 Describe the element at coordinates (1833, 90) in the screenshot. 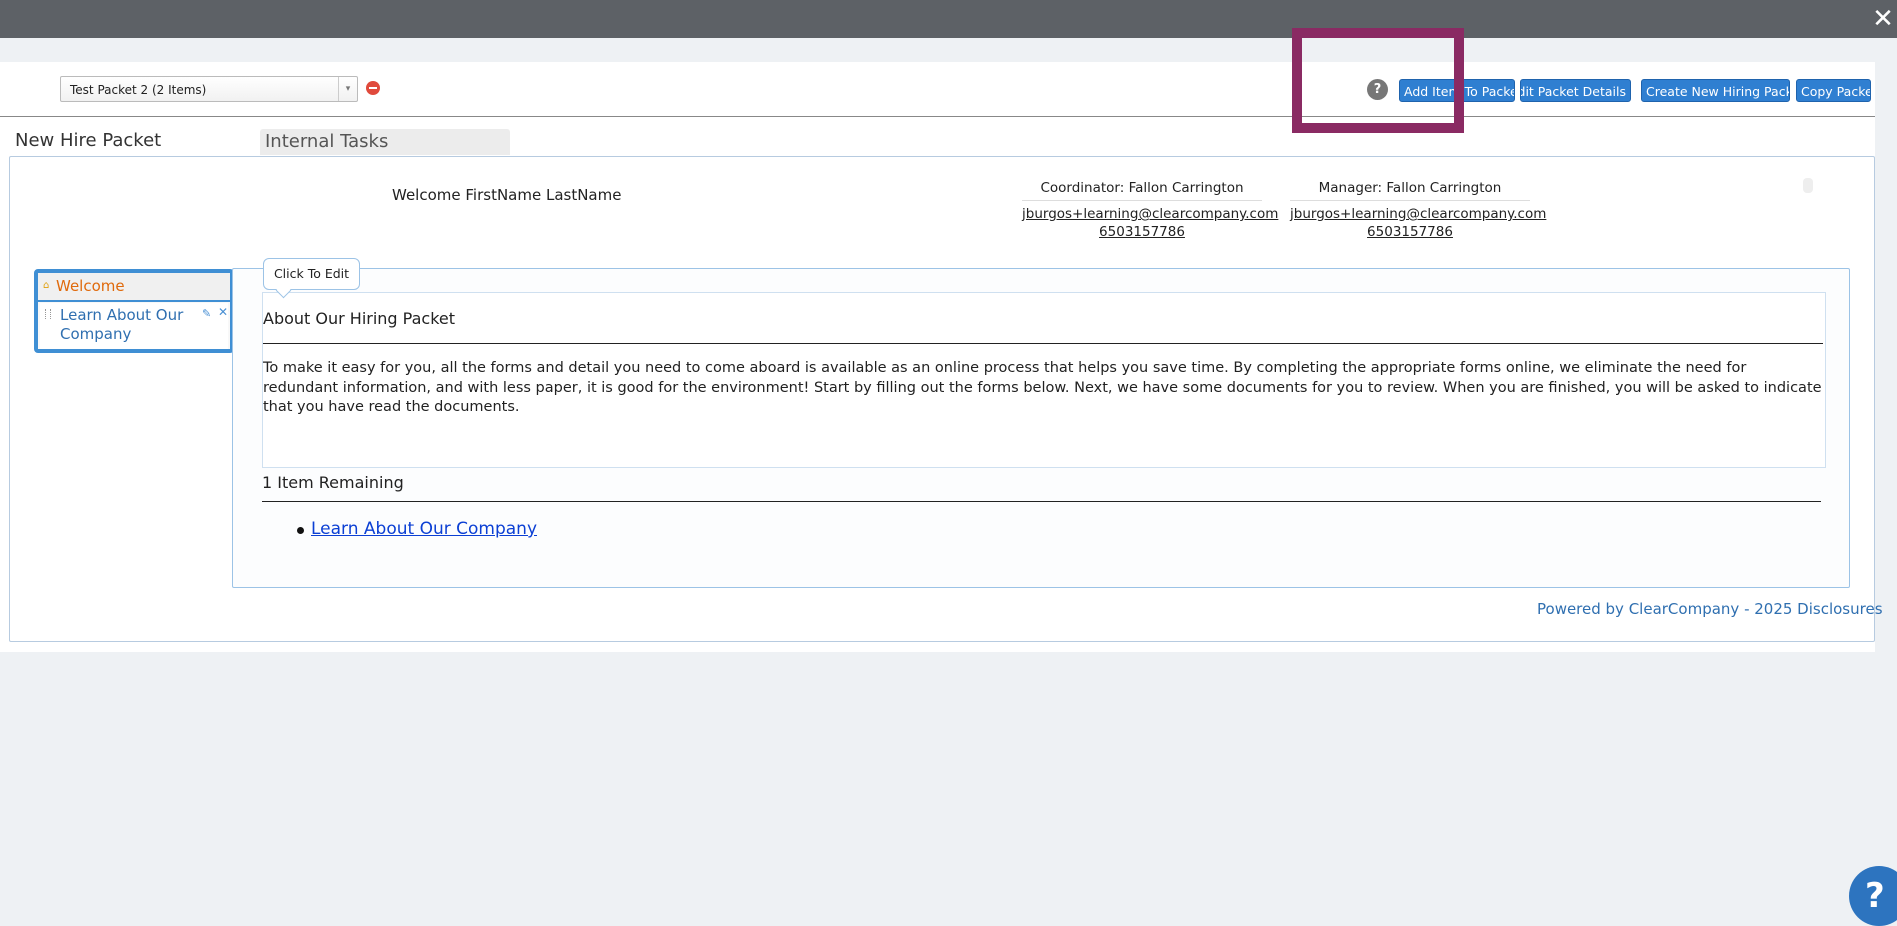

I see `copy-packet-button: Copy Packet` at that location.